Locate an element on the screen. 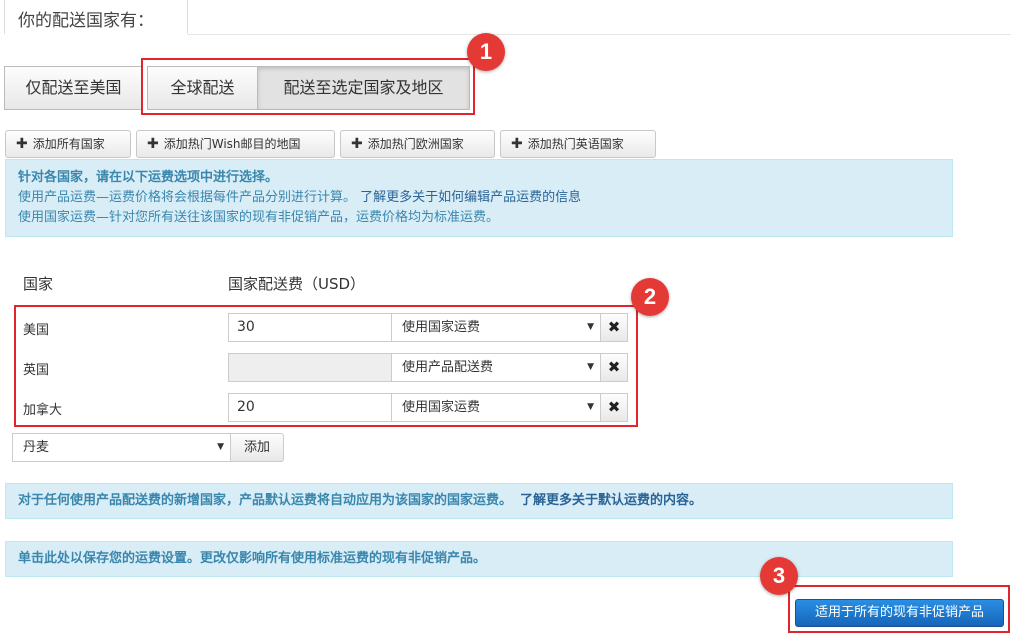  add-popular-wishpost-button: ✚ 添加热门Wish邮目的地国 is located at coordinates (235, 144).